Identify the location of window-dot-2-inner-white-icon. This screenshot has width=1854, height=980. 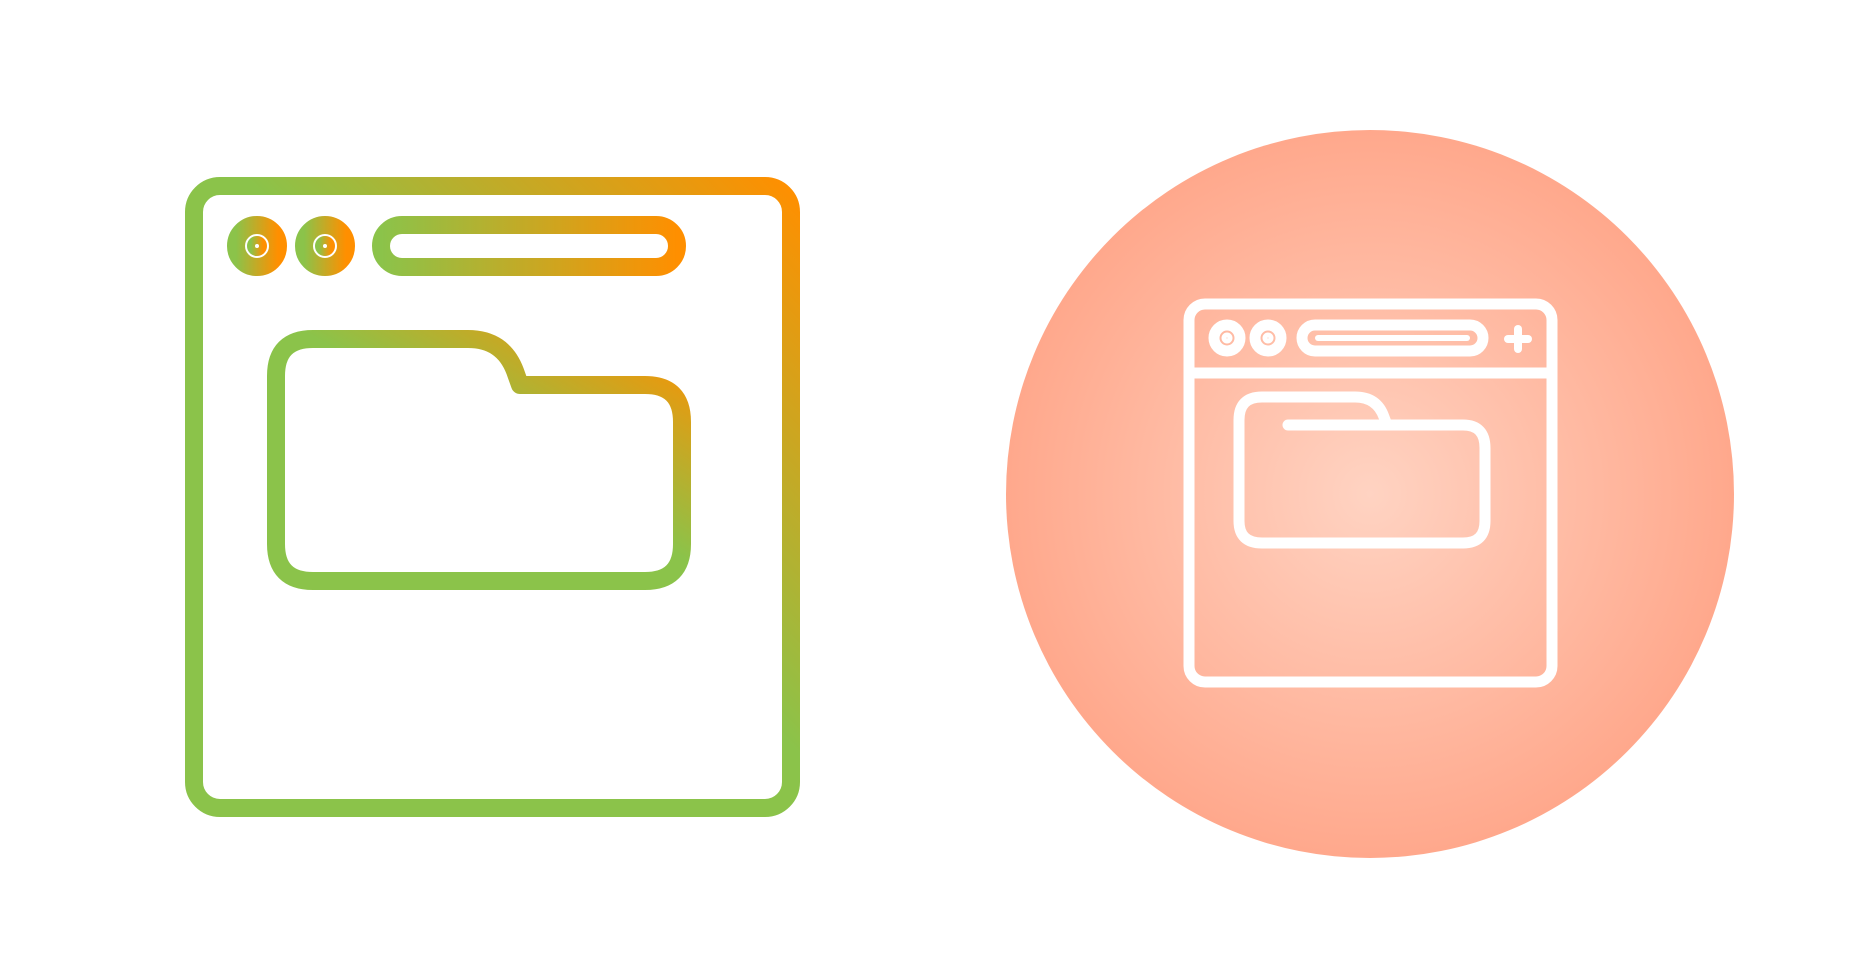
(1268, 338).